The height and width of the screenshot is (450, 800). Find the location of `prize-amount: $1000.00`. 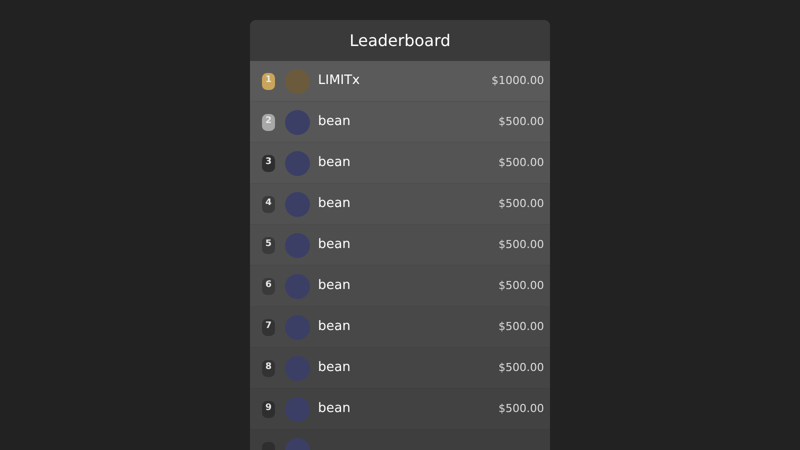

prize-amount: $1000.00 is located at coordinates (518, 80).